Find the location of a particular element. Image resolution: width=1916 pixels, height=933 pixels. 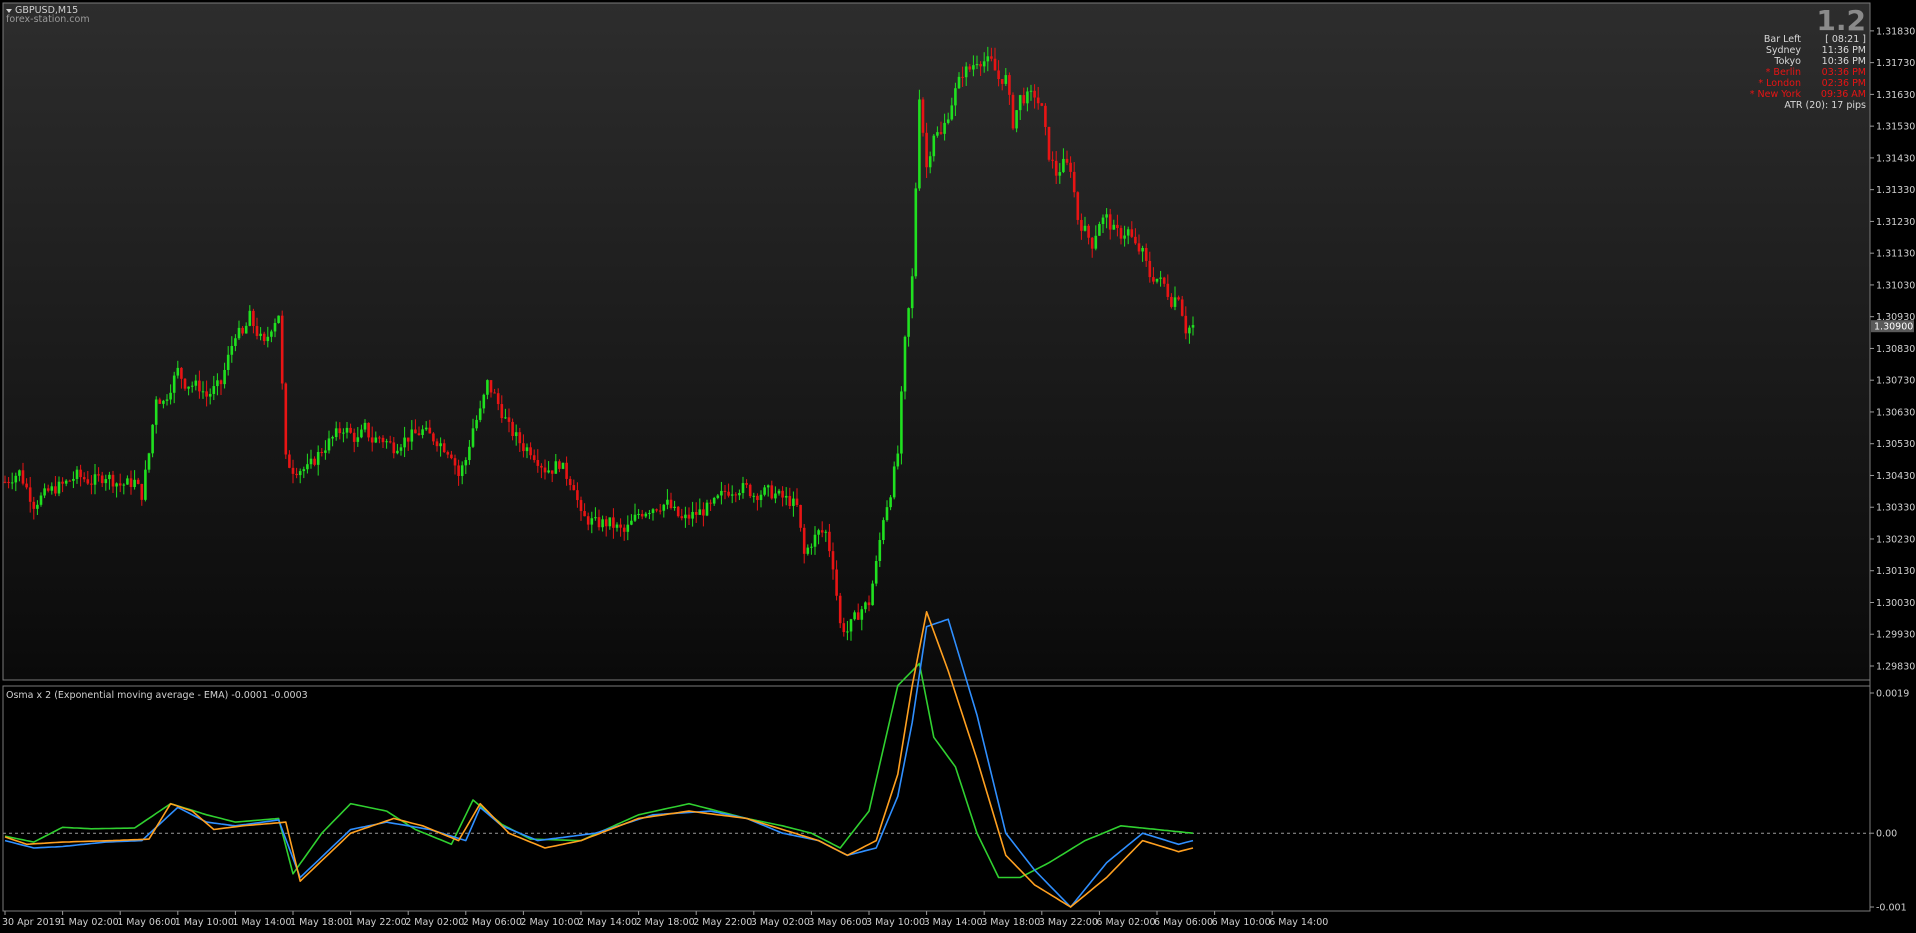

time-tick-label: 3 May 18:00 is located at coordinates (1010, 922).